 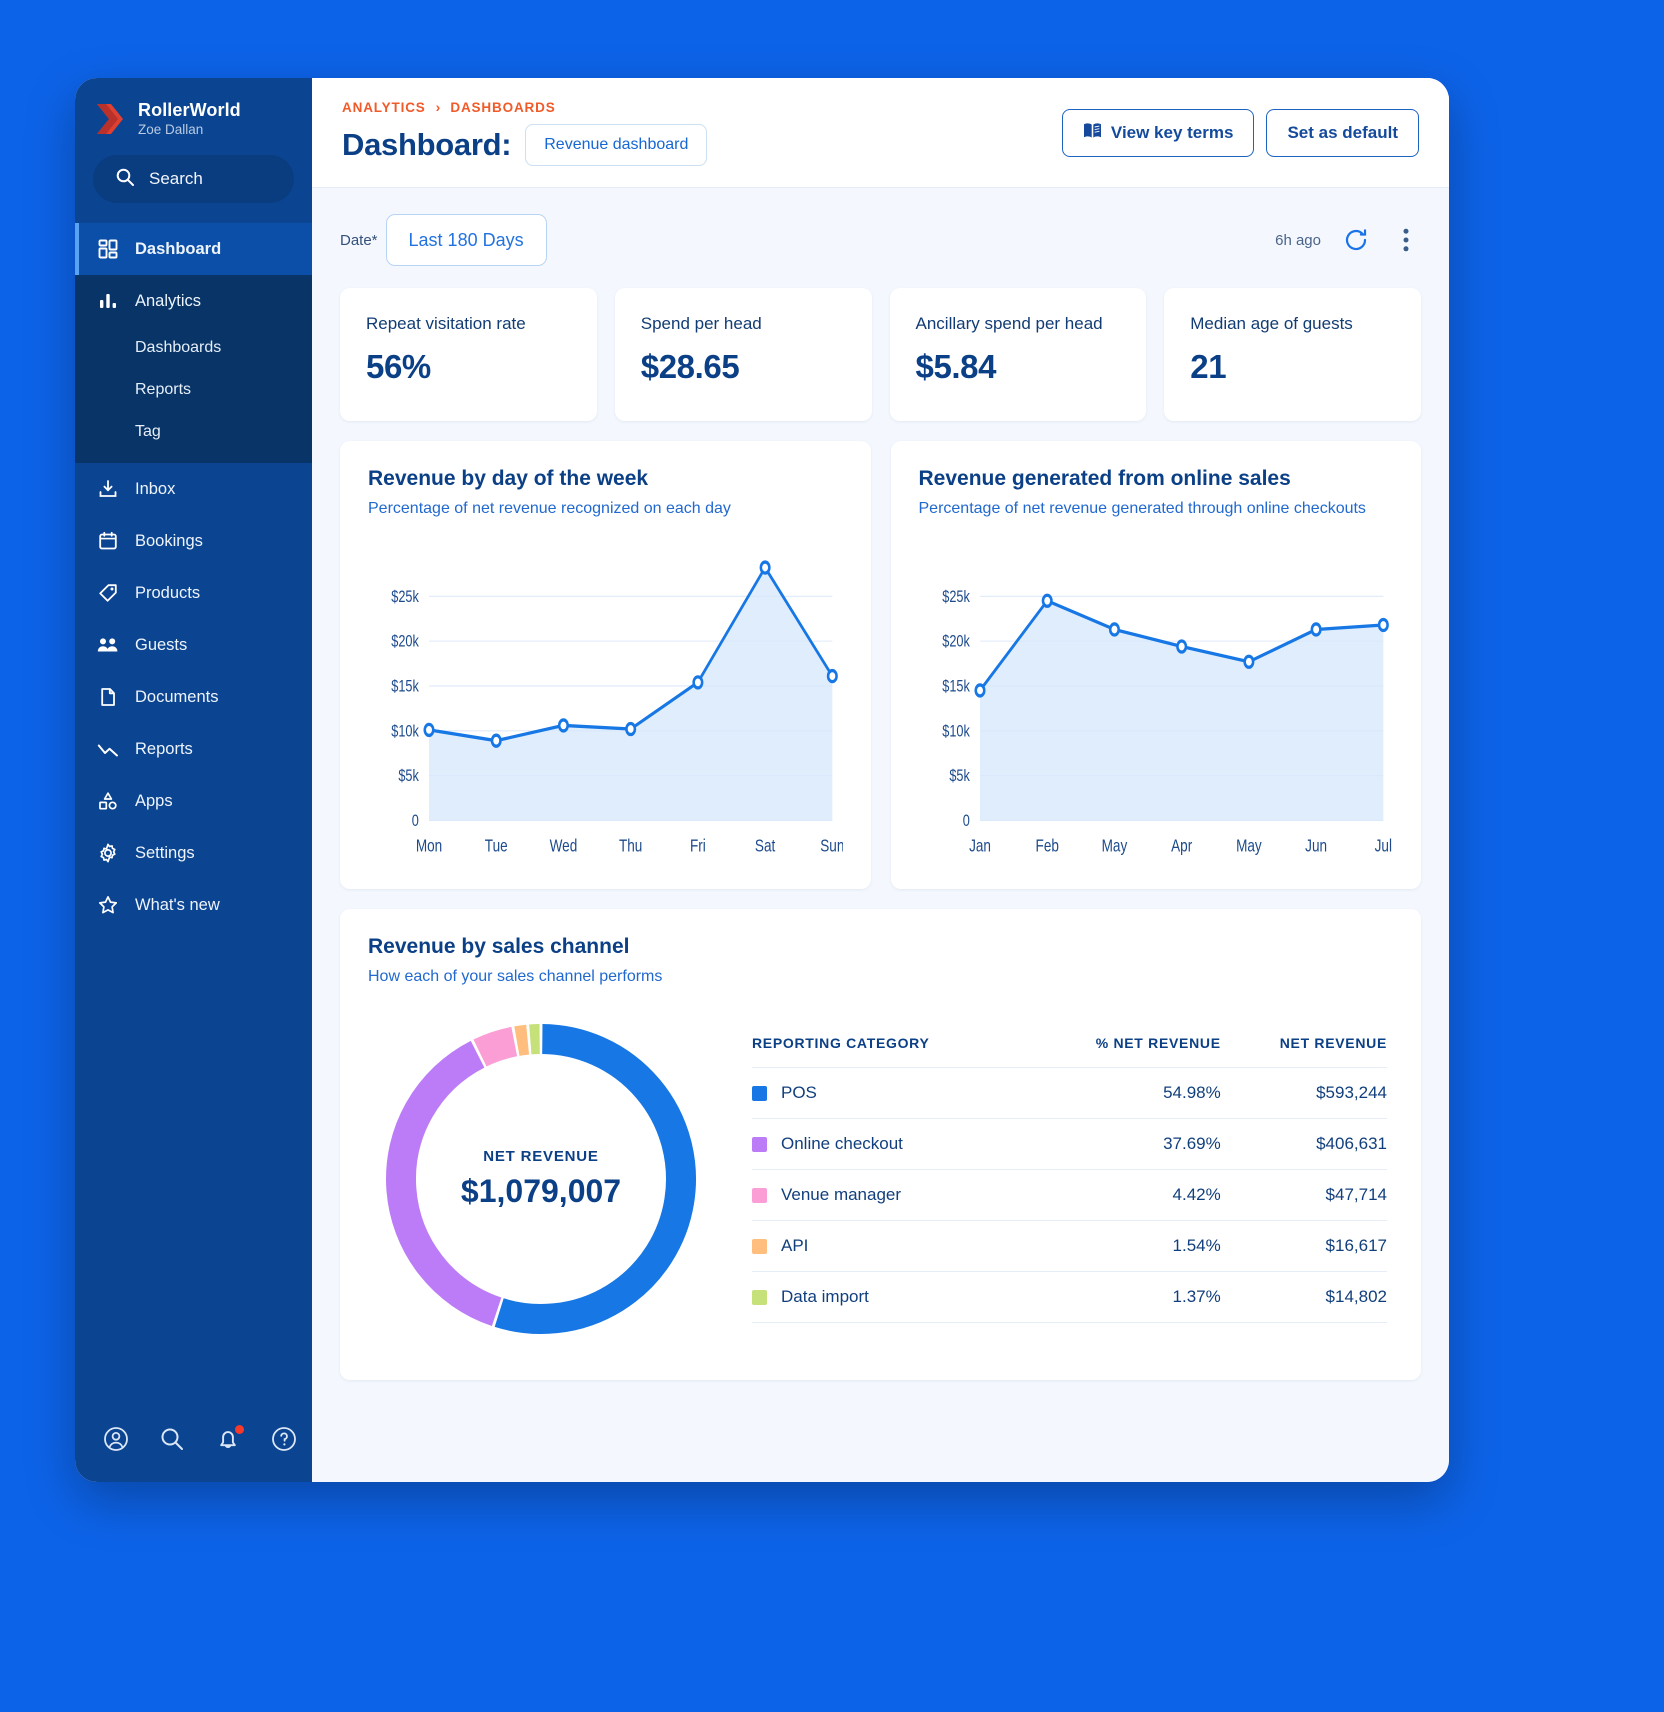 I want to click on cell-percent: 1.37%, so click(x=1124, y=1297).